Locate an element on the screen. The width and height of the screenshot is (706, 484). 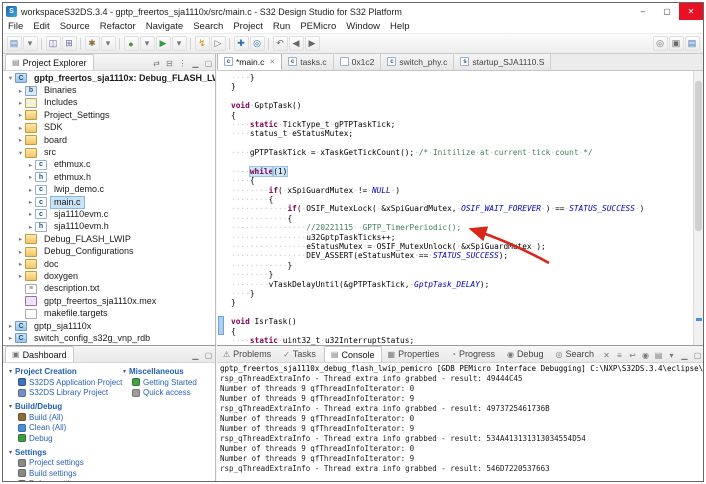
toolbar-debug-icon: ● is located at coordinates (131, 43).